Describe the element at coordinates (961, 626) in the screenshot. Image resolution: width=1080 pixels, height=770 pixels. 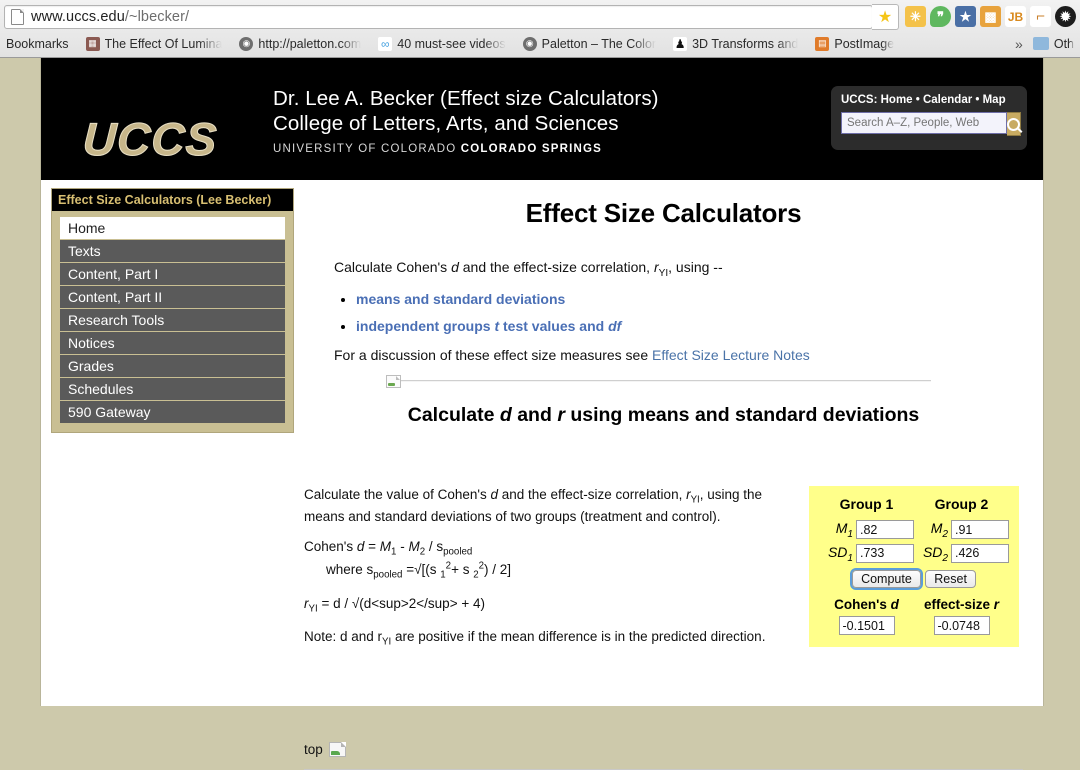
I see `effect-r-output` at that location.